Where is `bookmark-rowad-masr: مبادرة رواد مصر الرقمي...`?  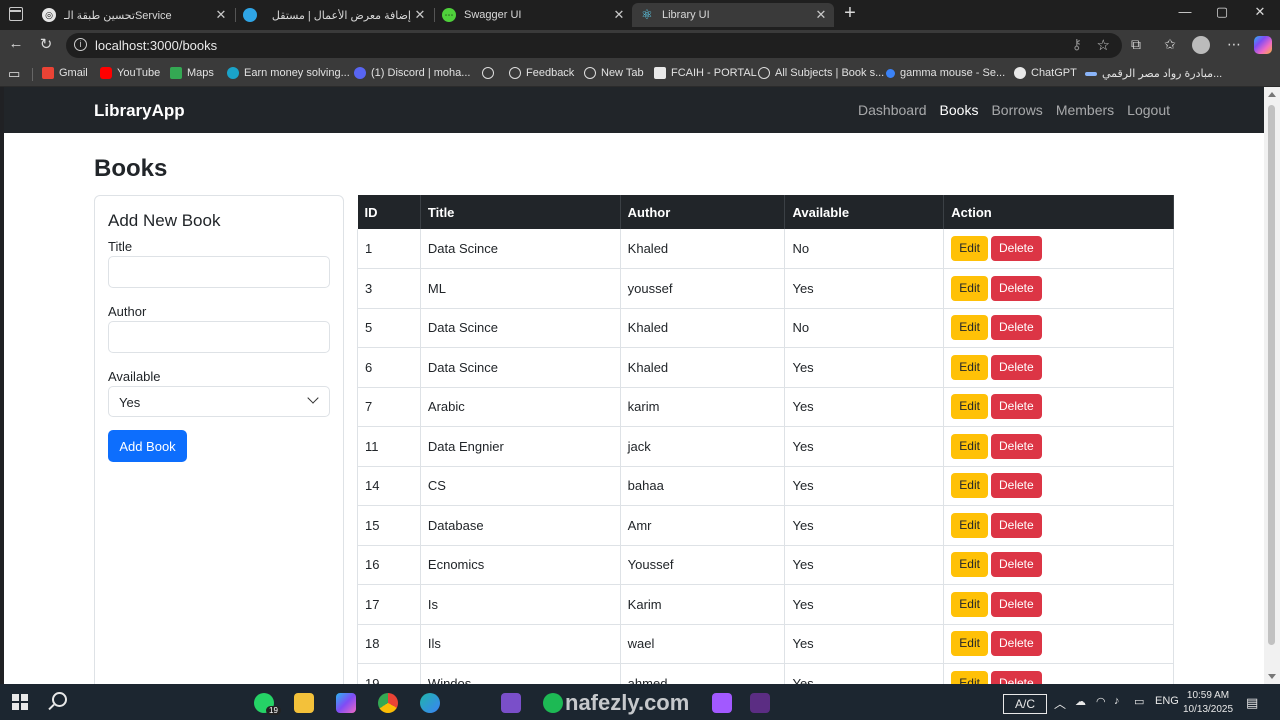
bookmark-rowad-masr: مبادرة رواد مصر الرقمي... is located at coordinates (1153, 73).